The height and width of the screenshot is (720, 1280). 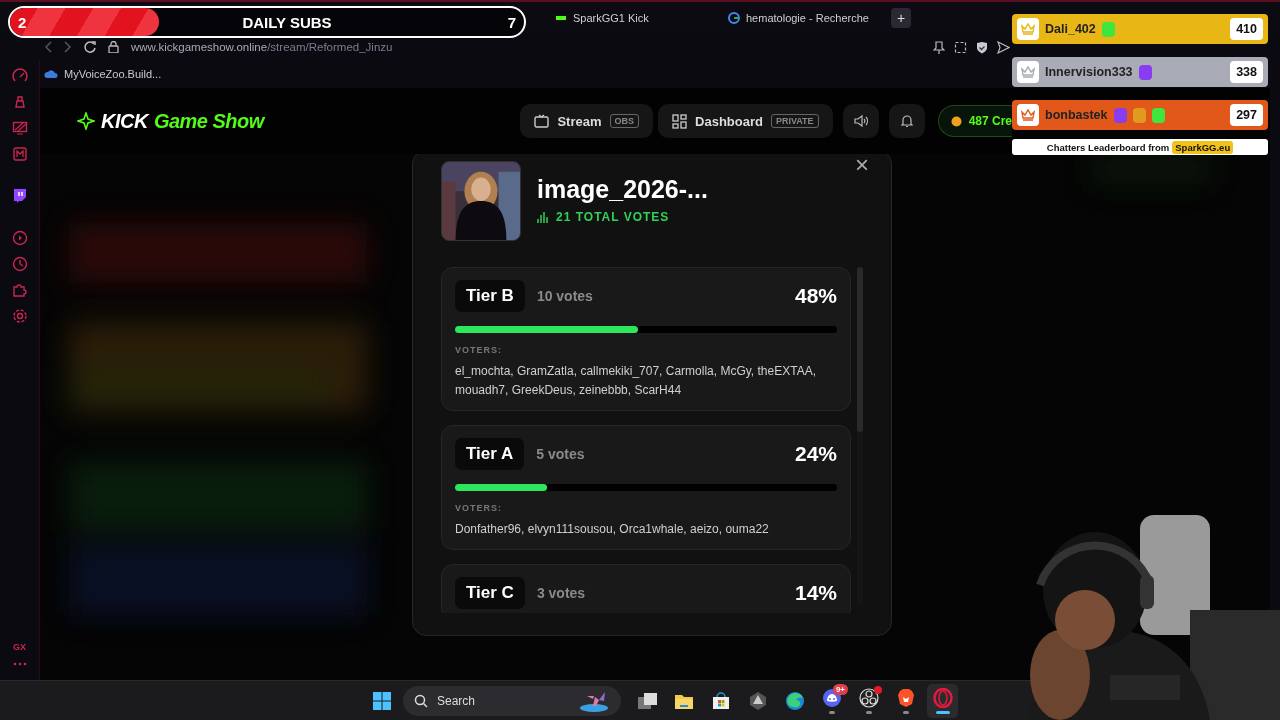 I want to click on footer-text: Chatters Leaderboard from, so click(x=1108, y=147).